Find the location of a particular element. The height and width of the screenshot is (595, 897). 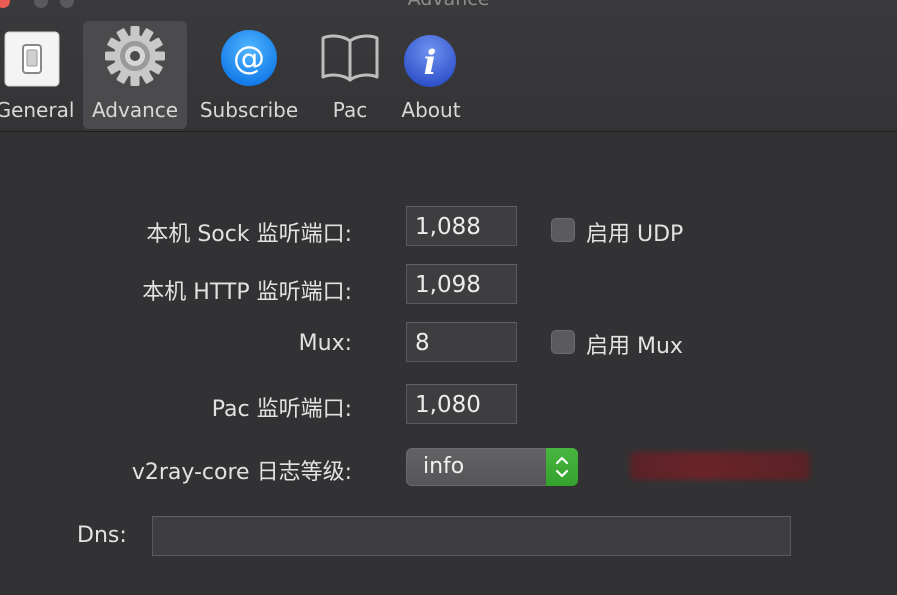

gear-icon is located at coordinates (135, 58).